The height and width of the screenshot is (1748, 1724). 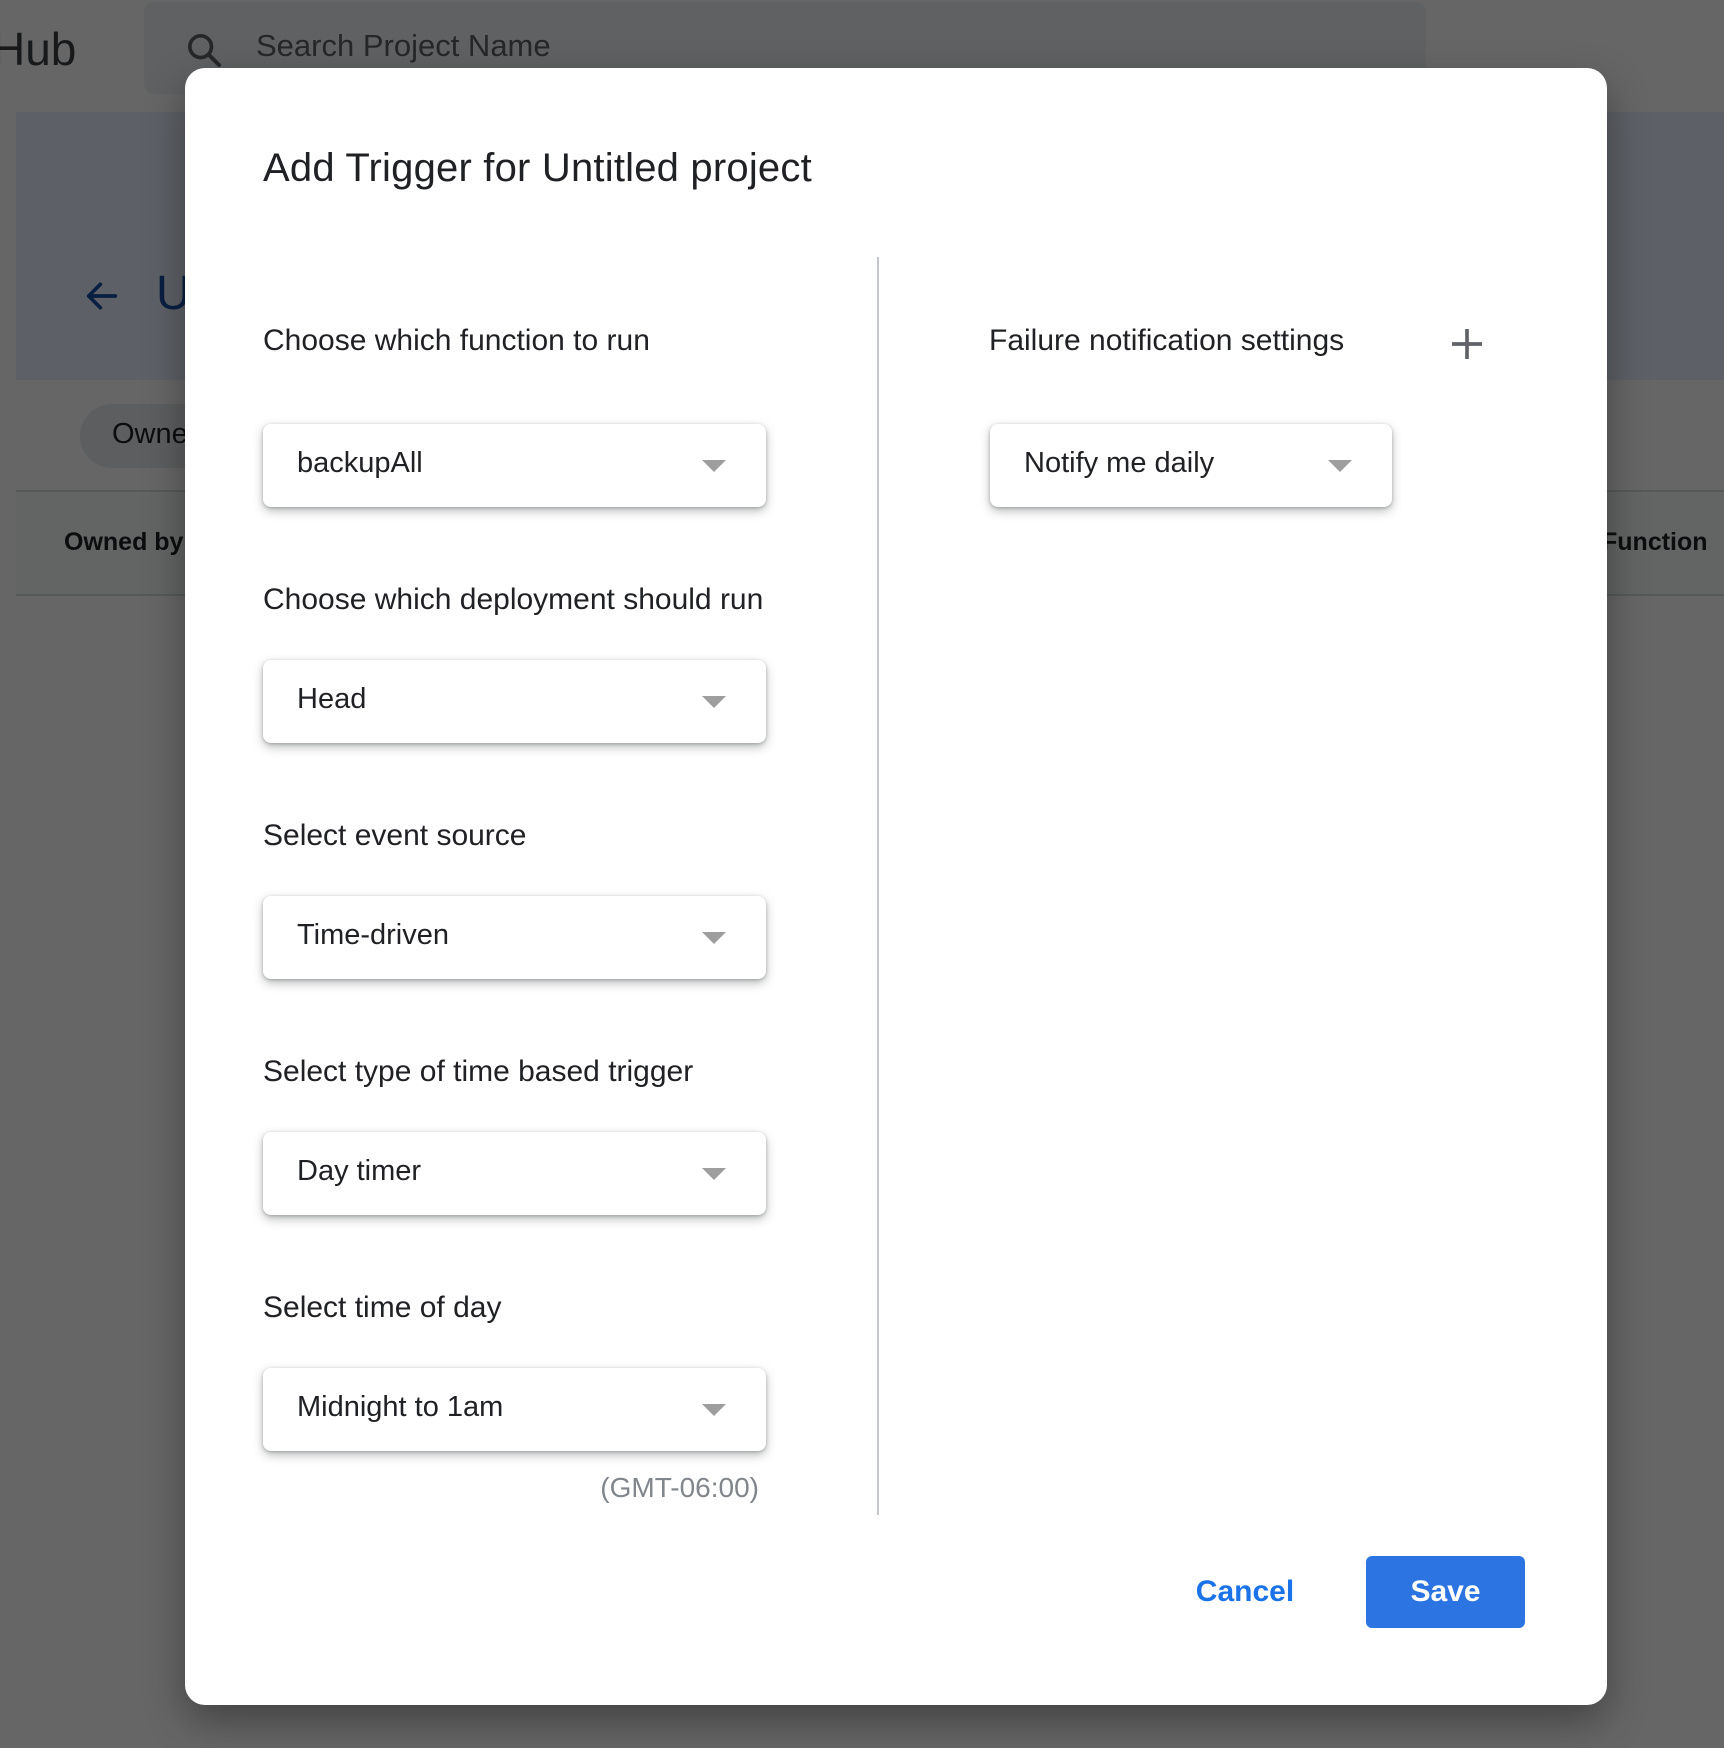 I want to click on trigger-type-select-value: Day timer, so click(x=359, y=1171).